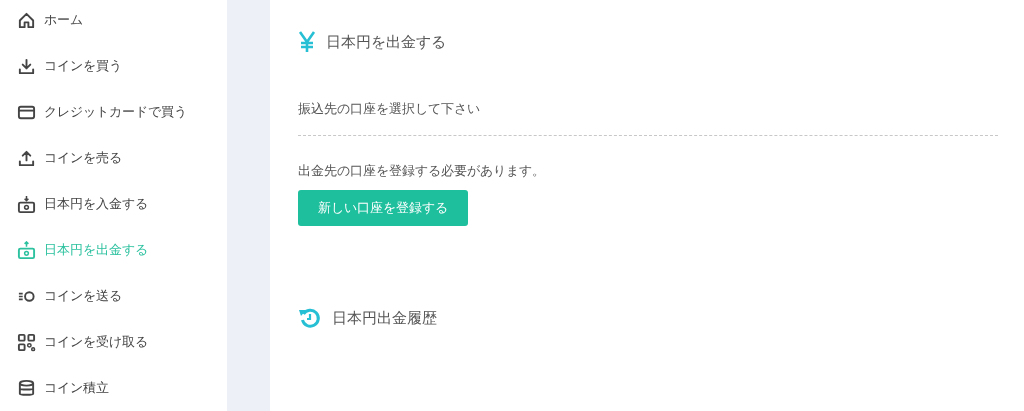 Image resolution: width=1024 pixels, height=411 pixels. What do you see at coordinates (113, 388) in the screenshot?
I see `sidebar-item: コイン積立` at bounding box center [113, 388].